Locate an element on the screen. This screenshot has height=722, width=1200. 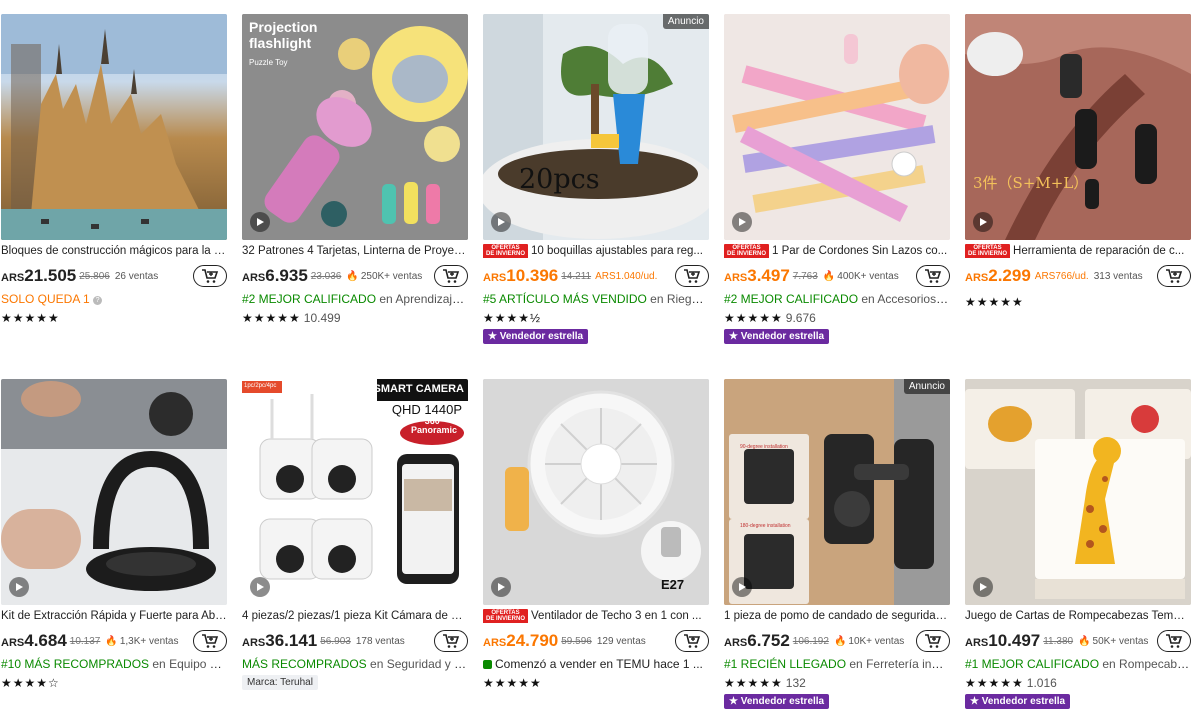
price-row: ARS24.790 59.596 129 ventas is located at coordinates (596, 641).